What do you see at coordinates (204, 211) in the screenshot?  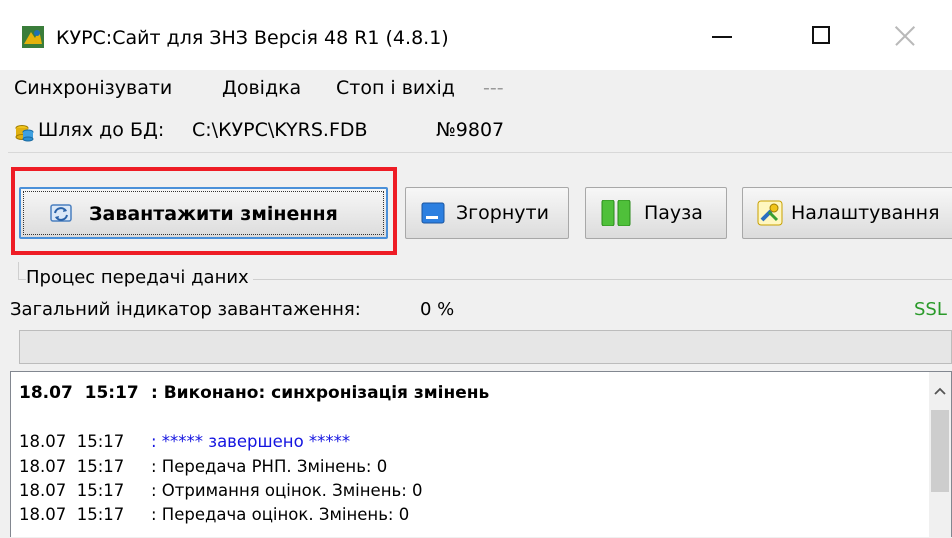 I see `highlight-frame` at bounding box center [204, 211].